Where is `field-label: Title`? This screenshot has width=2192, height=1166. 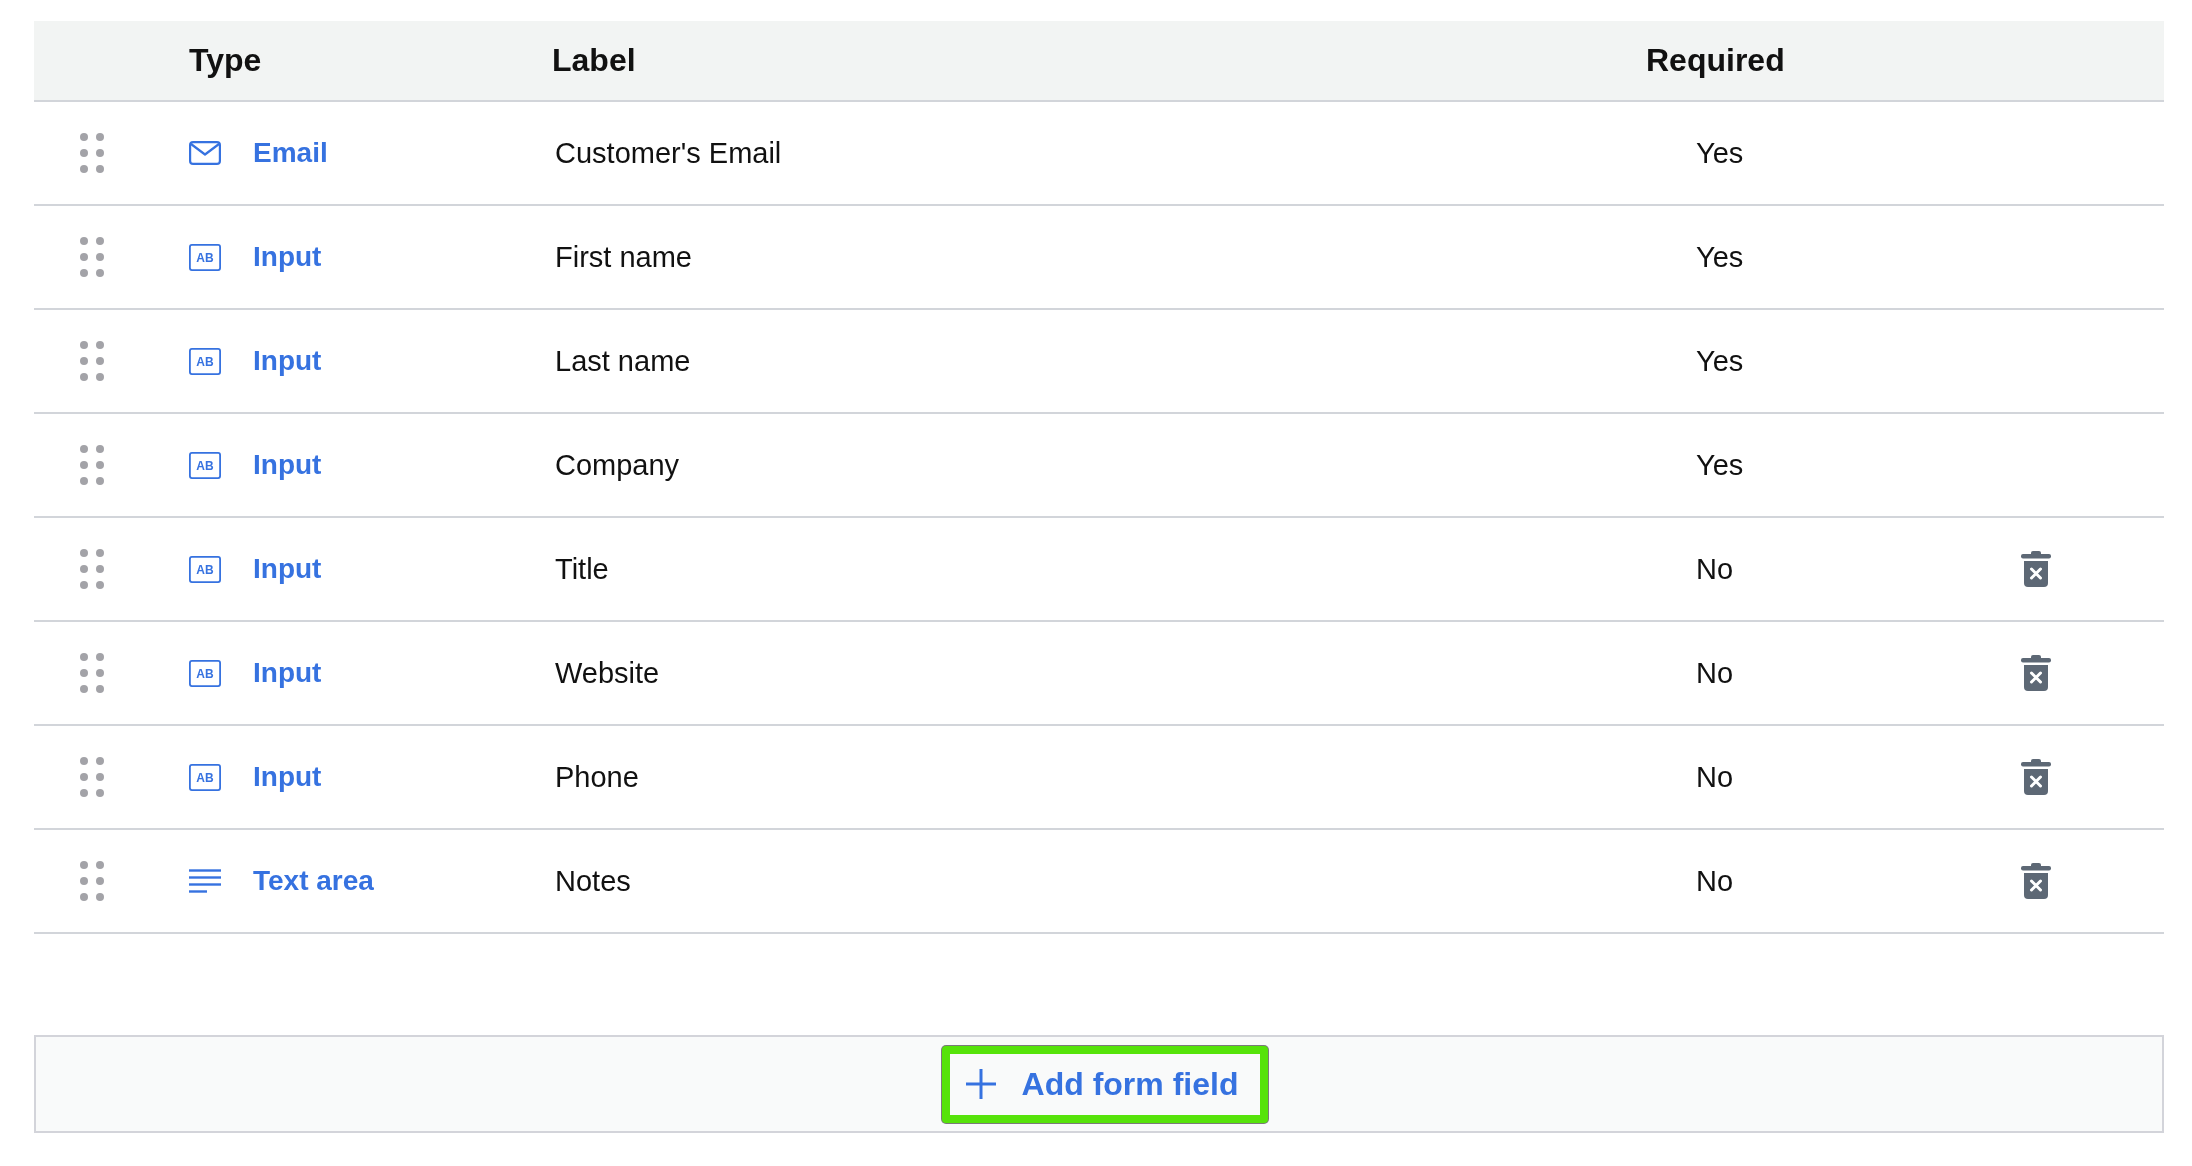 field-label: Title is located at coordinates (581, 568).